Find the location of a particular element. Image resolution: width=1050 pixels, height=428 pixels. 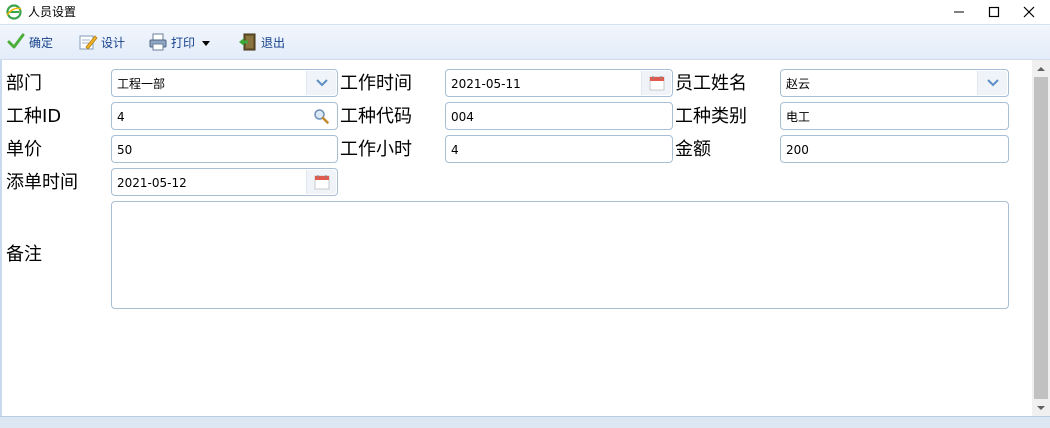

vertical-scrollbar is located at coordinates (1041, 238).